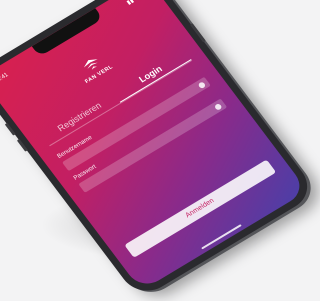 Image resolution: width=320 pixels, height=301 pixels. What do you see at coordinates (94, 68) in the screenshot?
I see `app-logo: FAN VERL` at bounding box center [94, 68].